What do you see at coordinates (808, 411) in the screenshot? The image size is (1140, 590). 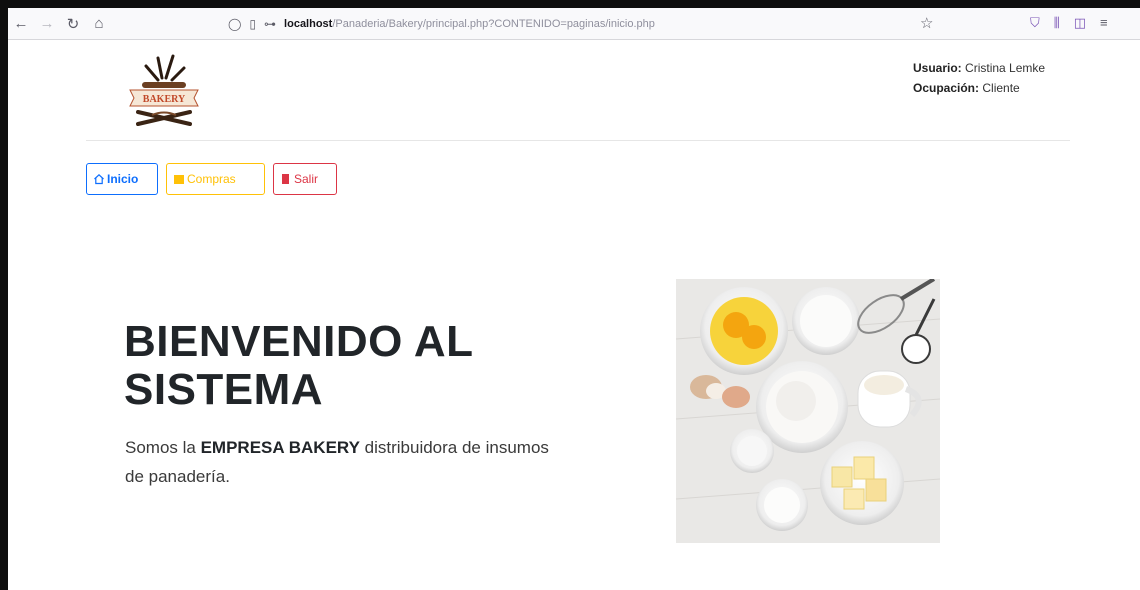 I see `baking-ingredients-image` at bounding box center [808, 411].